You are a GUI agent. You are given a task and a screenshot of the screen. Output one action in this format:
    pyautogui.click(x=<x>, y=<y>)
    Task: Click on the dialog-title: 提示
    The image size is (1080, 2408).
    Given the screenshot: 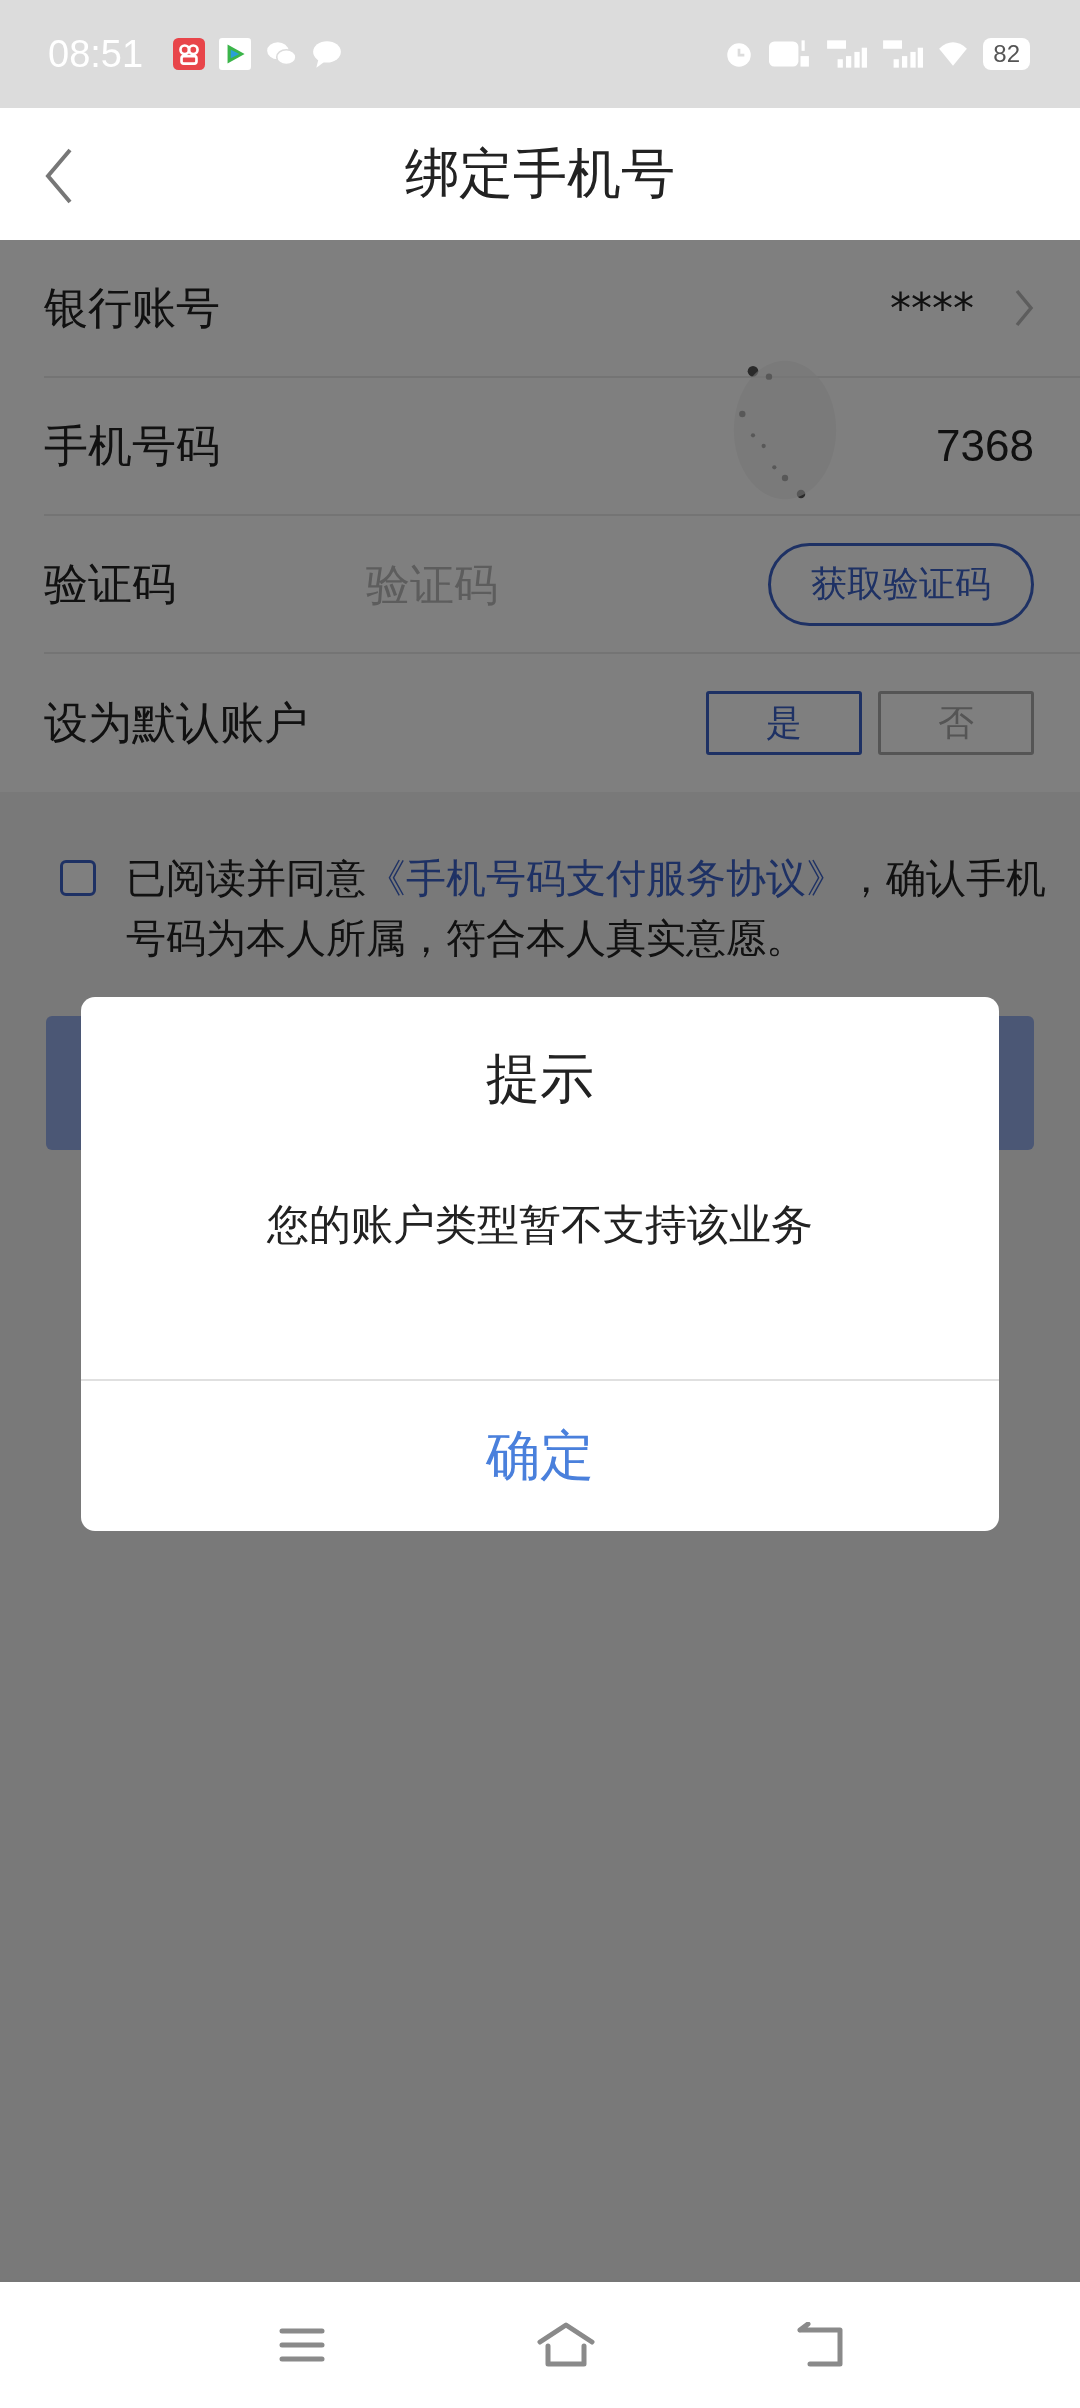 What is the action you would take?
    pyautogui.click(x=540, y=1079)
    